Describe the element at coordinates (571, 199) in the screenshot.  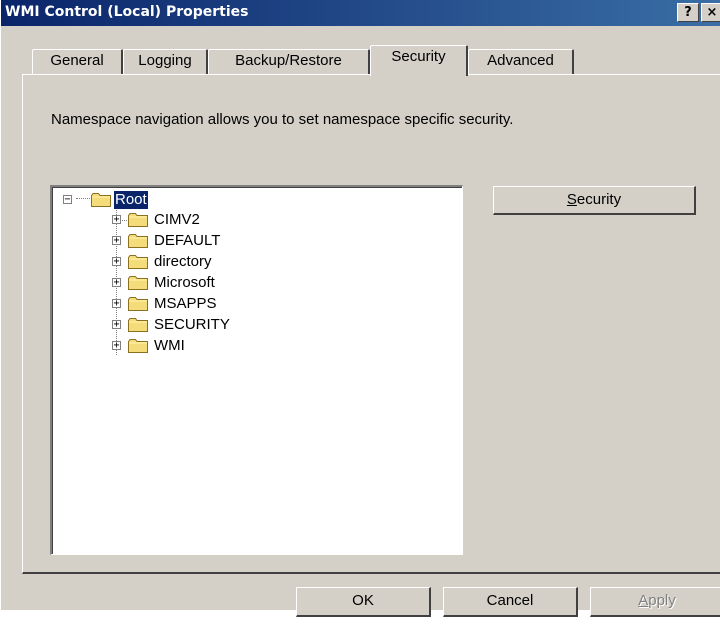
I see `security-button-mnemonic: S` at that location.